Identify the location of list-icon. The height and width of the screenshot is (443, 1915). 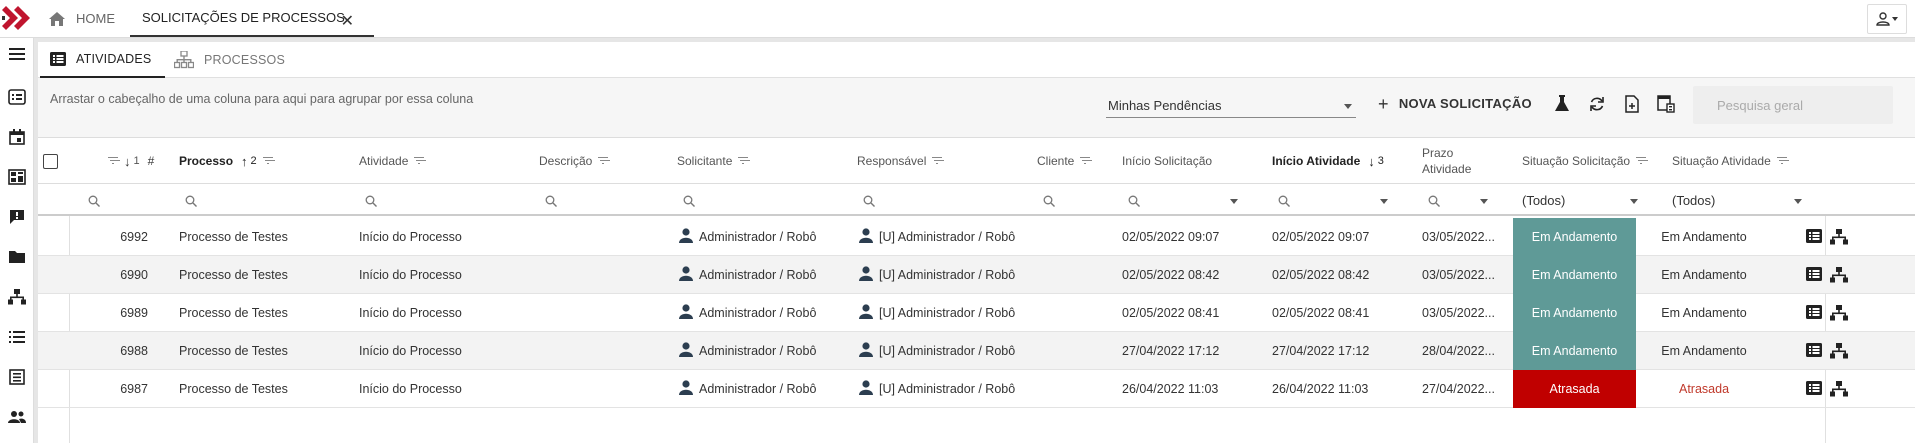
(17, 337).